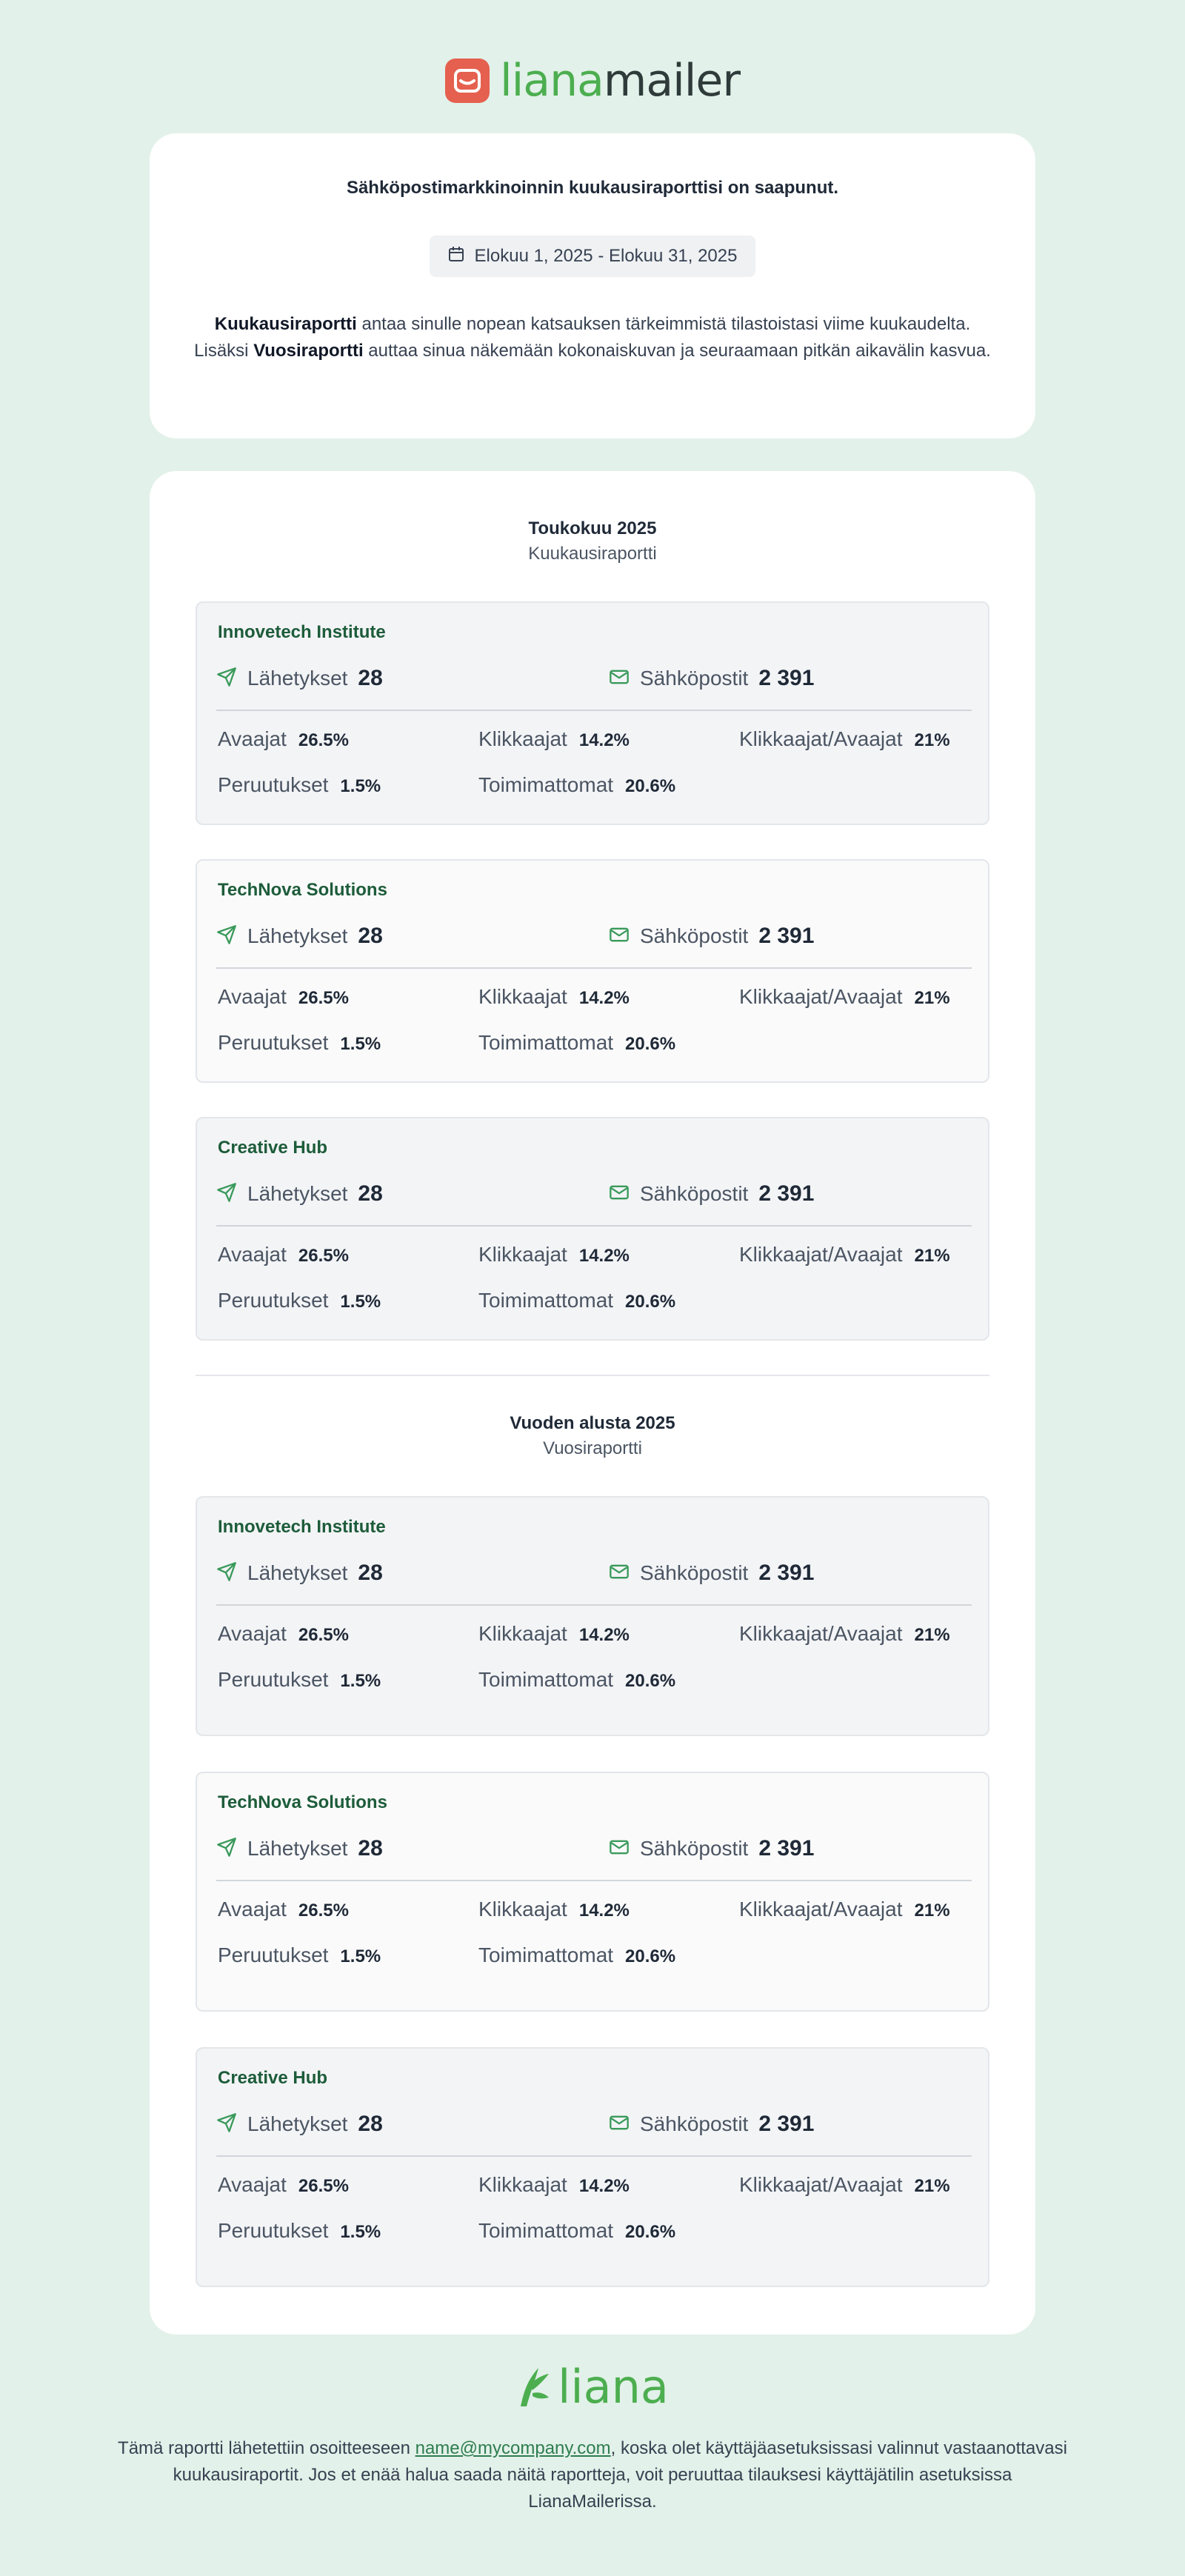 The image size is (1185, 2576). Describe the element at coordinates (592, 80) in the screenshot. I see `lianamailer-logo: lianamailer` at that location.